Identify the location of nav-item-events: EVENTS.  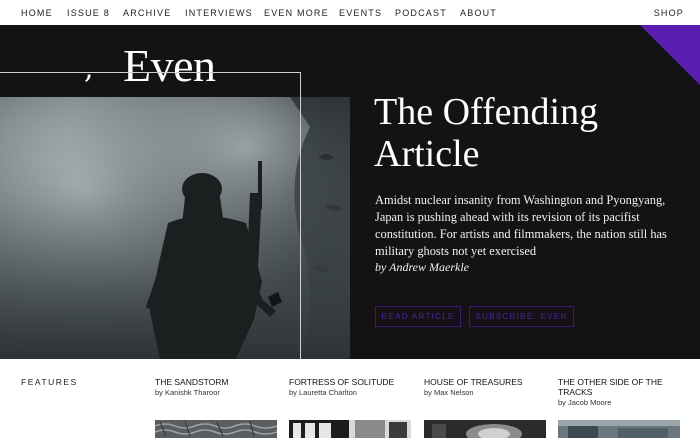
(360, 13).